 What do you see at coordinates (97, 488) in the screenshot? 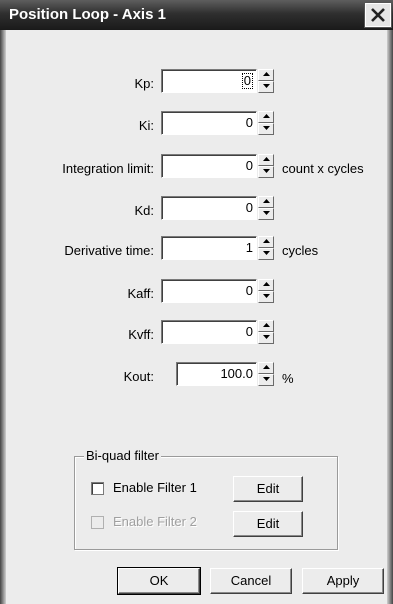
I see `enable-filter-1-checkbox` at bounding box center [97, 488].